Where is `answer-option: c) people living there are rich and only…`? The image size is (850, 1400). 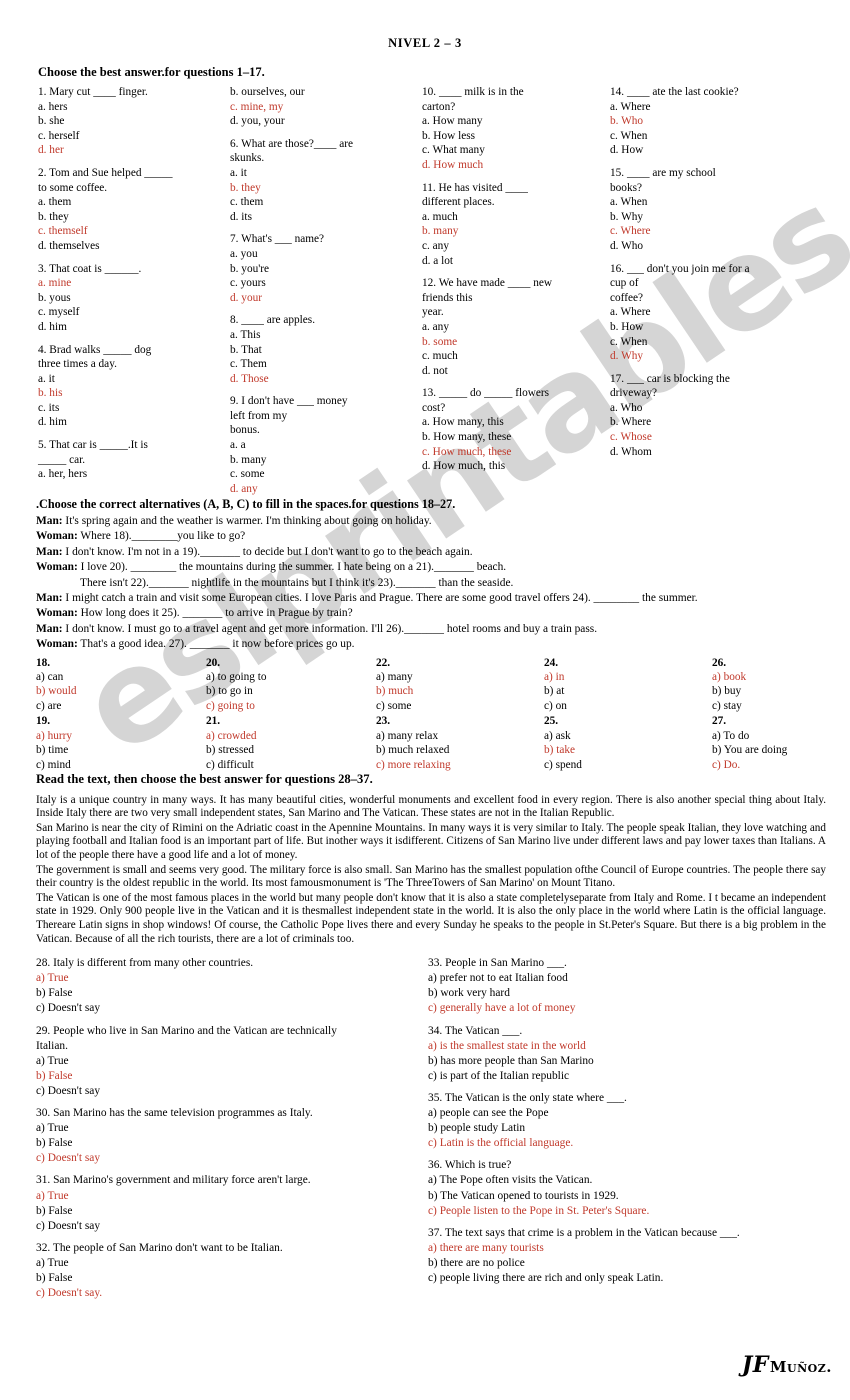 answer-option: c) people living there are rich and only… is located at coordinates (627, 1278).